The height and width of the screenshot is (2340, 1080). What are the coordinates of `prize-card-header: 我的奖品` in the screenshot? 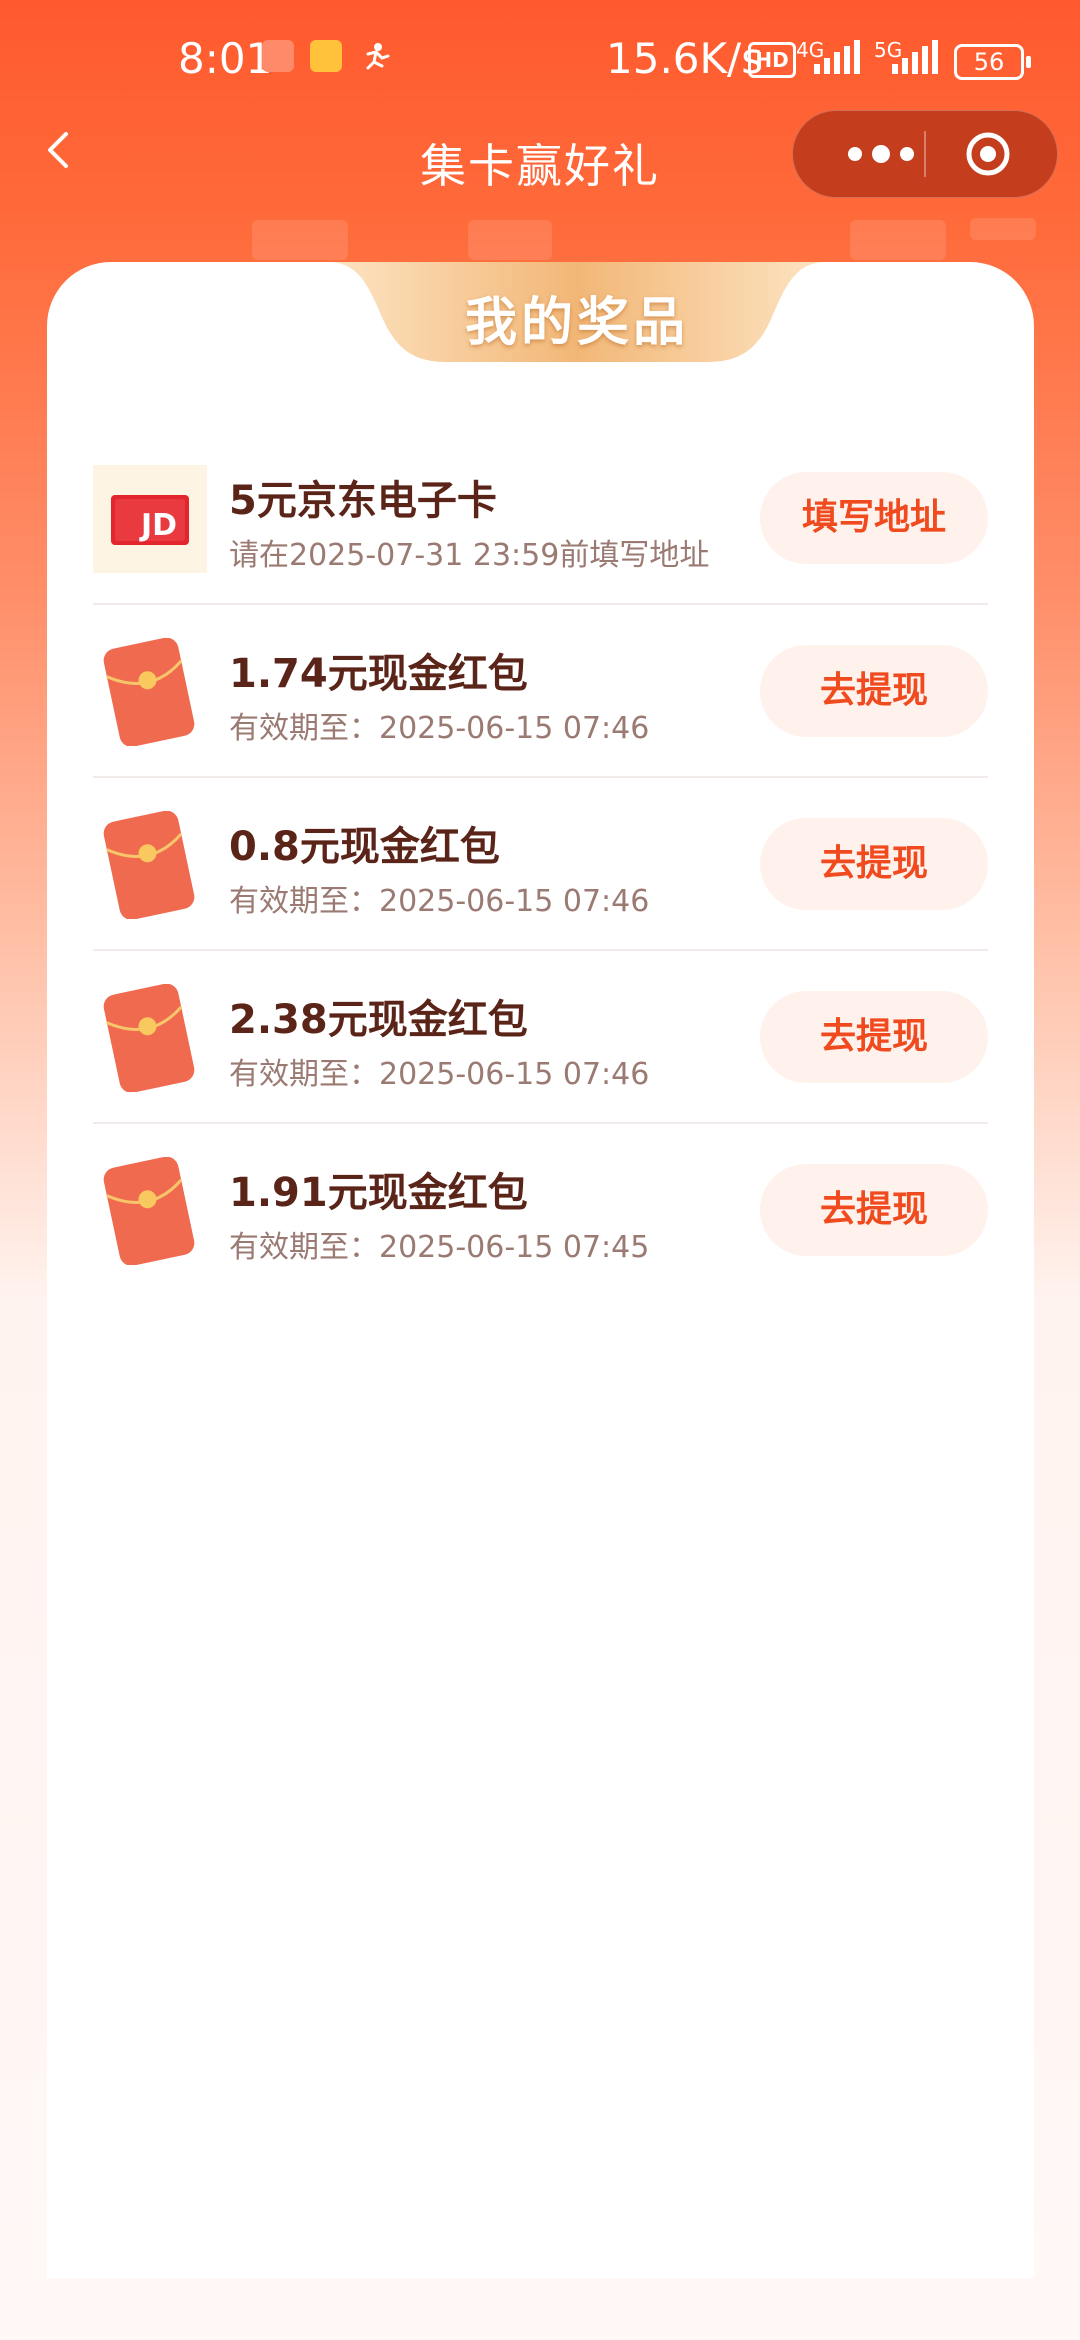 It's located at (577, 312).